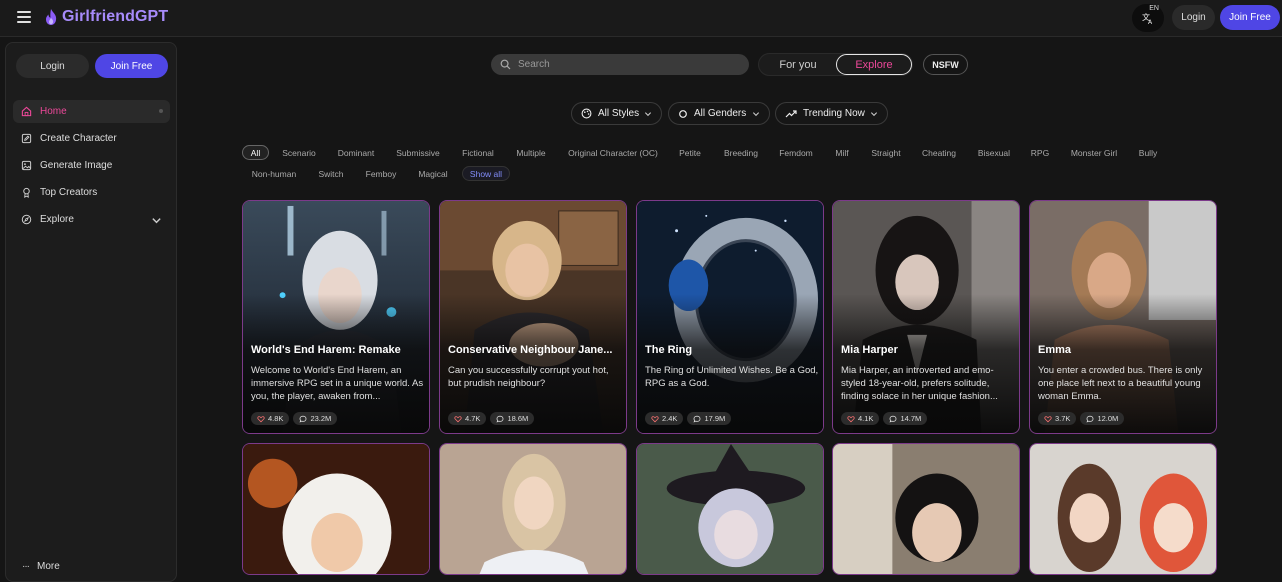 The image size is (1282, 582). Describe the element at coordinates (356, 152) in the screenshot. I see `tag-dominant: Dominant` at that location.